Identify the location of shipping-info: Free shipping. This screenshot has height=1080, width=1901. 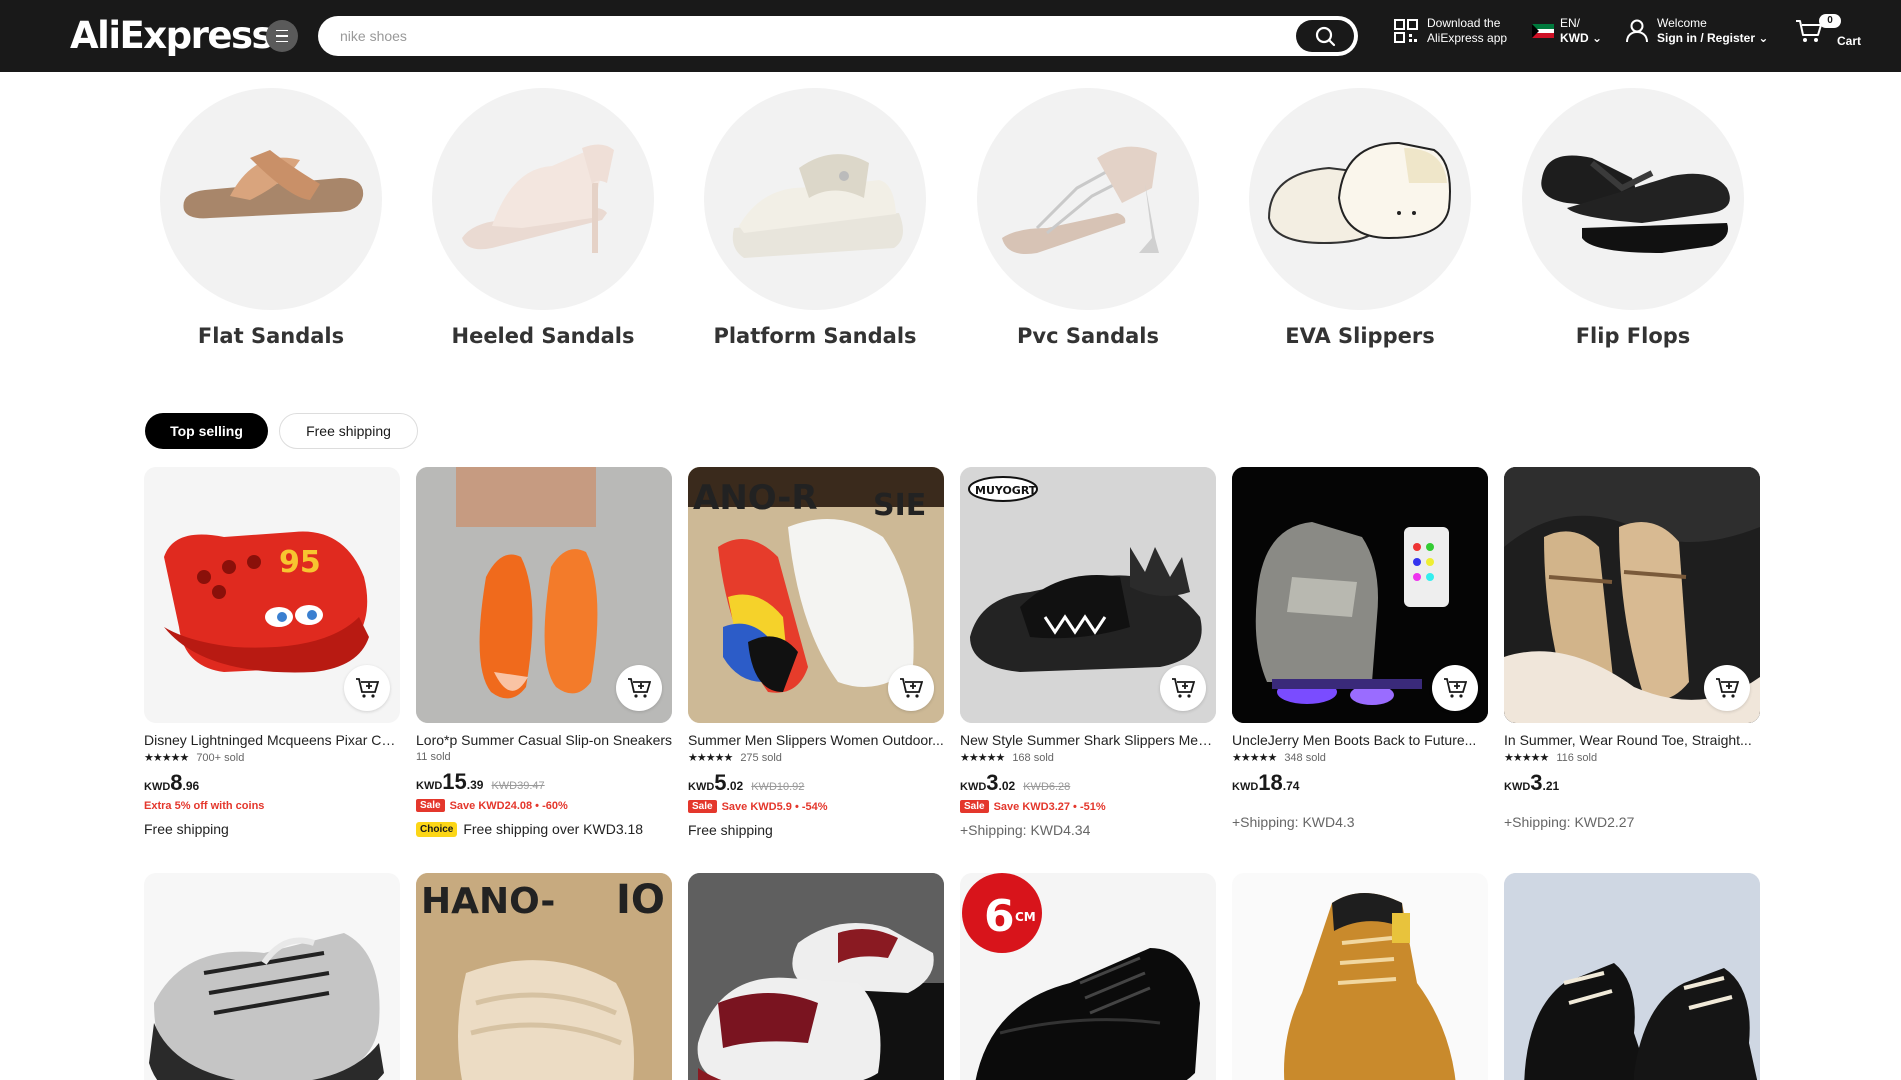
(730, 830).